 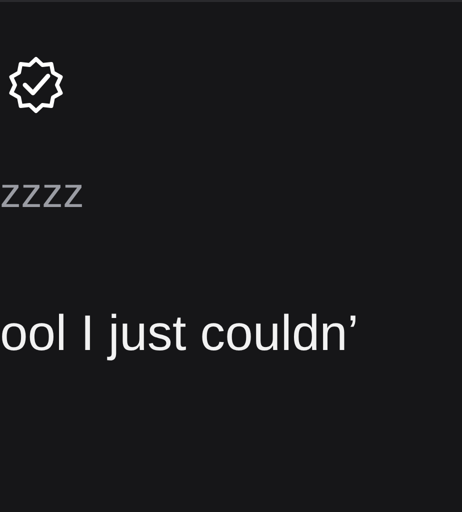 What do you see at coordinates (180, 333) in the screenshot?
I see `post-text: ool I just couldn’` at bounding box center [180, 333].